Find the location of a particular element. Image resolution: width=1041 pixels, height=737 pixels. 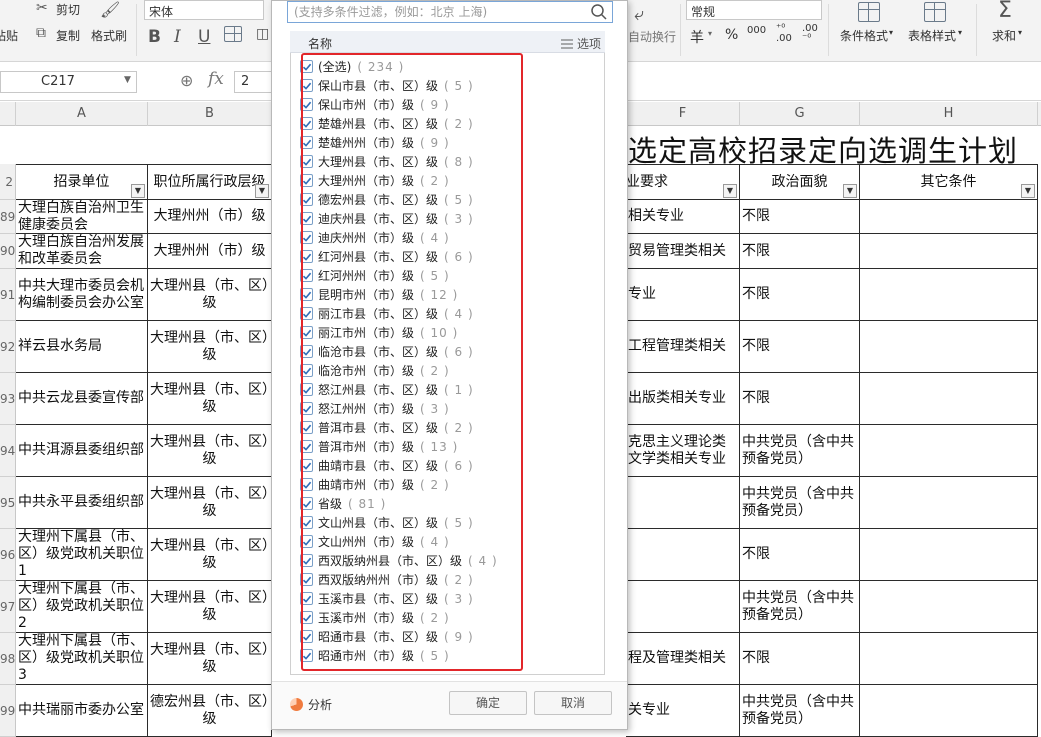

table-cell-f is located at coordinates (683, 555).